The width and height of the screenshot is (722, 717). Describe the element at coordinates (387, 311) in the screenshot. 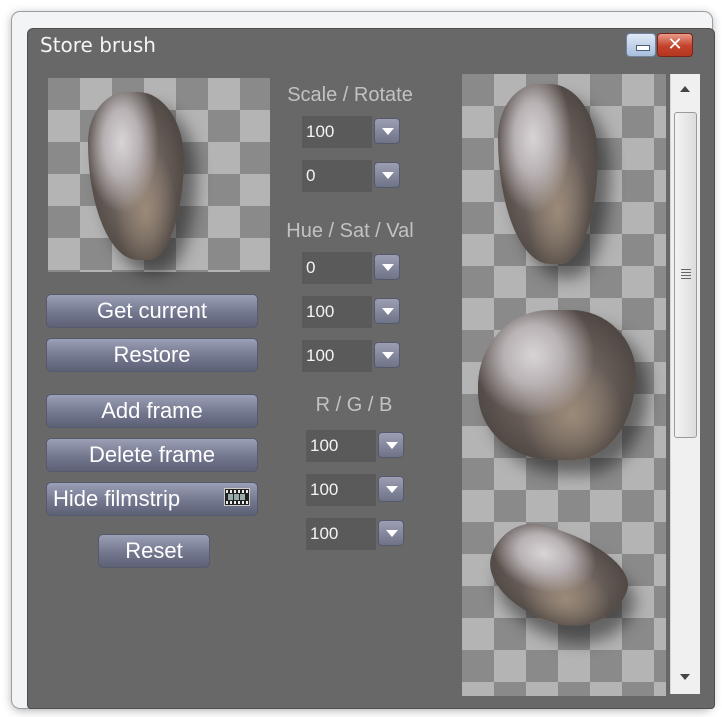

I see `sat-dropdown-button` at that location.